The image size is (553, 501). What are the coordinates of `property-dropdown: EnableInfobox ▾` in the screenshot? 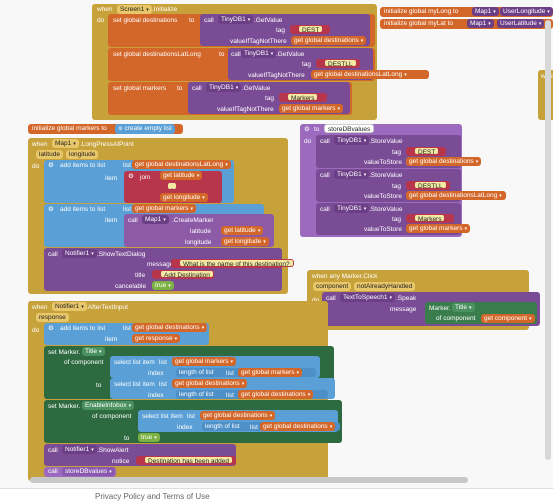 It's located at (108, 405).